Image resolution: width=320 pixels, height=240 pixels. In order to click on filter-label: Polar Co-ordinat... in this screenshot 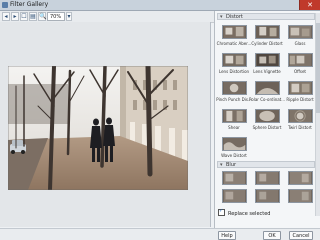, I will do `click(267, 99)`.